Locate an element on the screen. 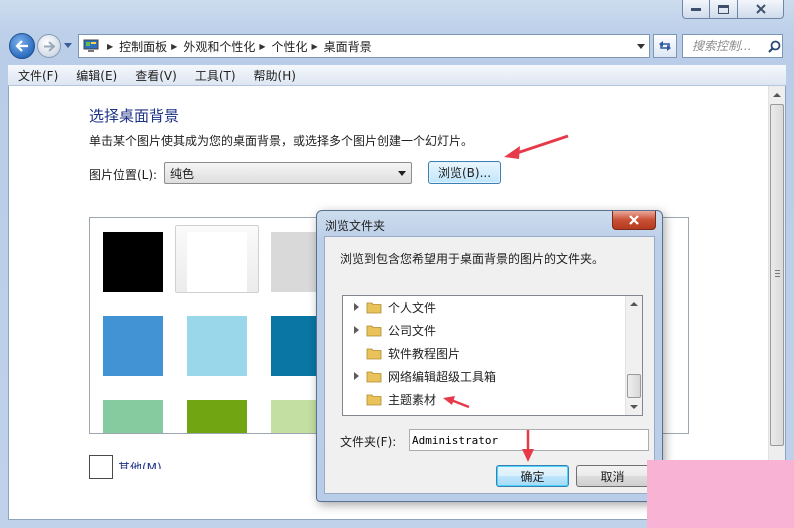 Image resolution: width=794 pixels, height=528 pixels. tree-item-label: 公司文件 is located at coordinates (412, 330).